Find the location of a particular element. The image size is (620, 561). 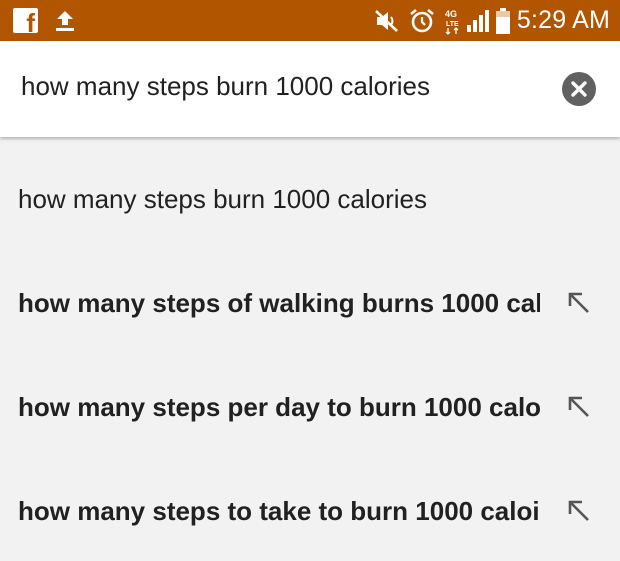

status-bar: f 4G LTE 5:29 AM is located at coordinates (310, 20).